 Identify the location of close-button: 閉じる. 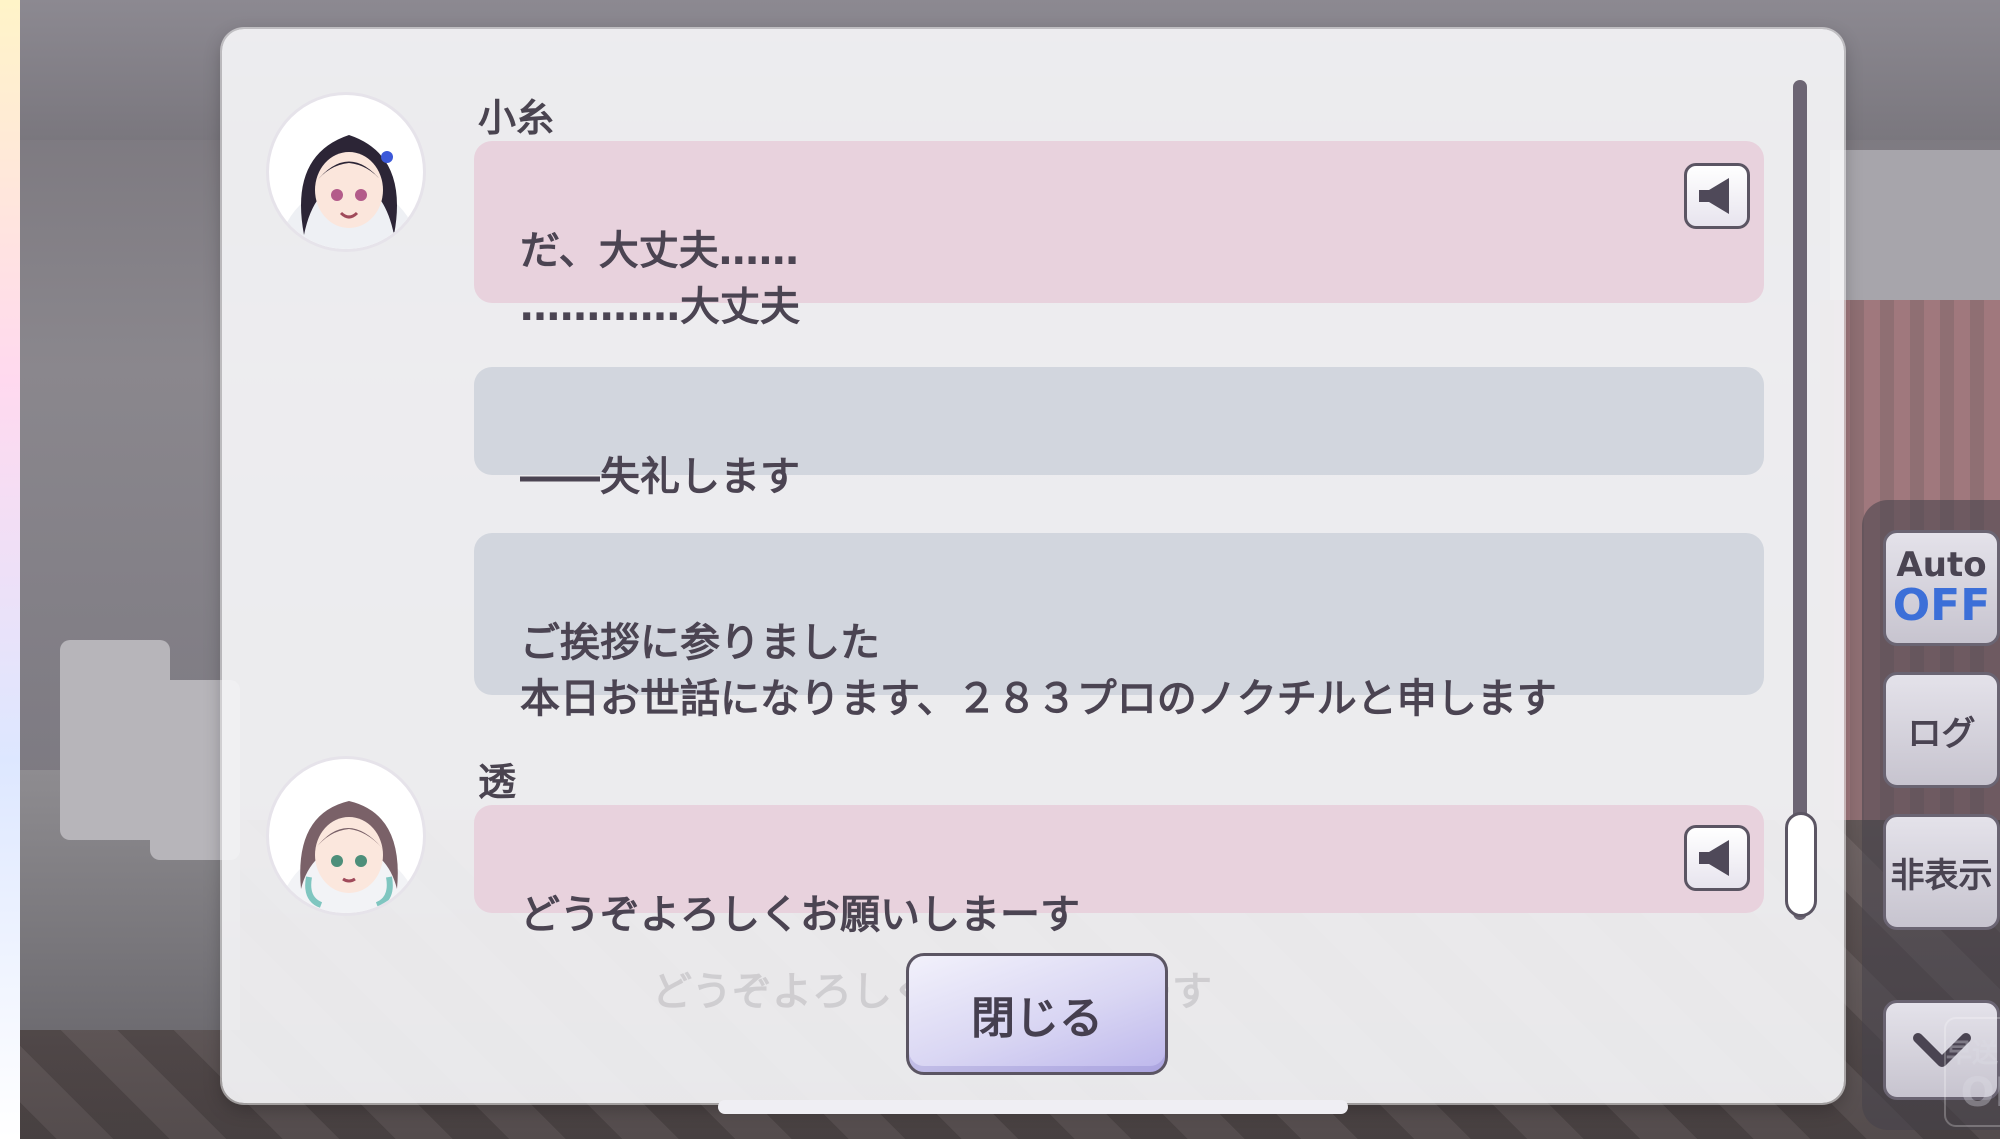
(1037, 1014).